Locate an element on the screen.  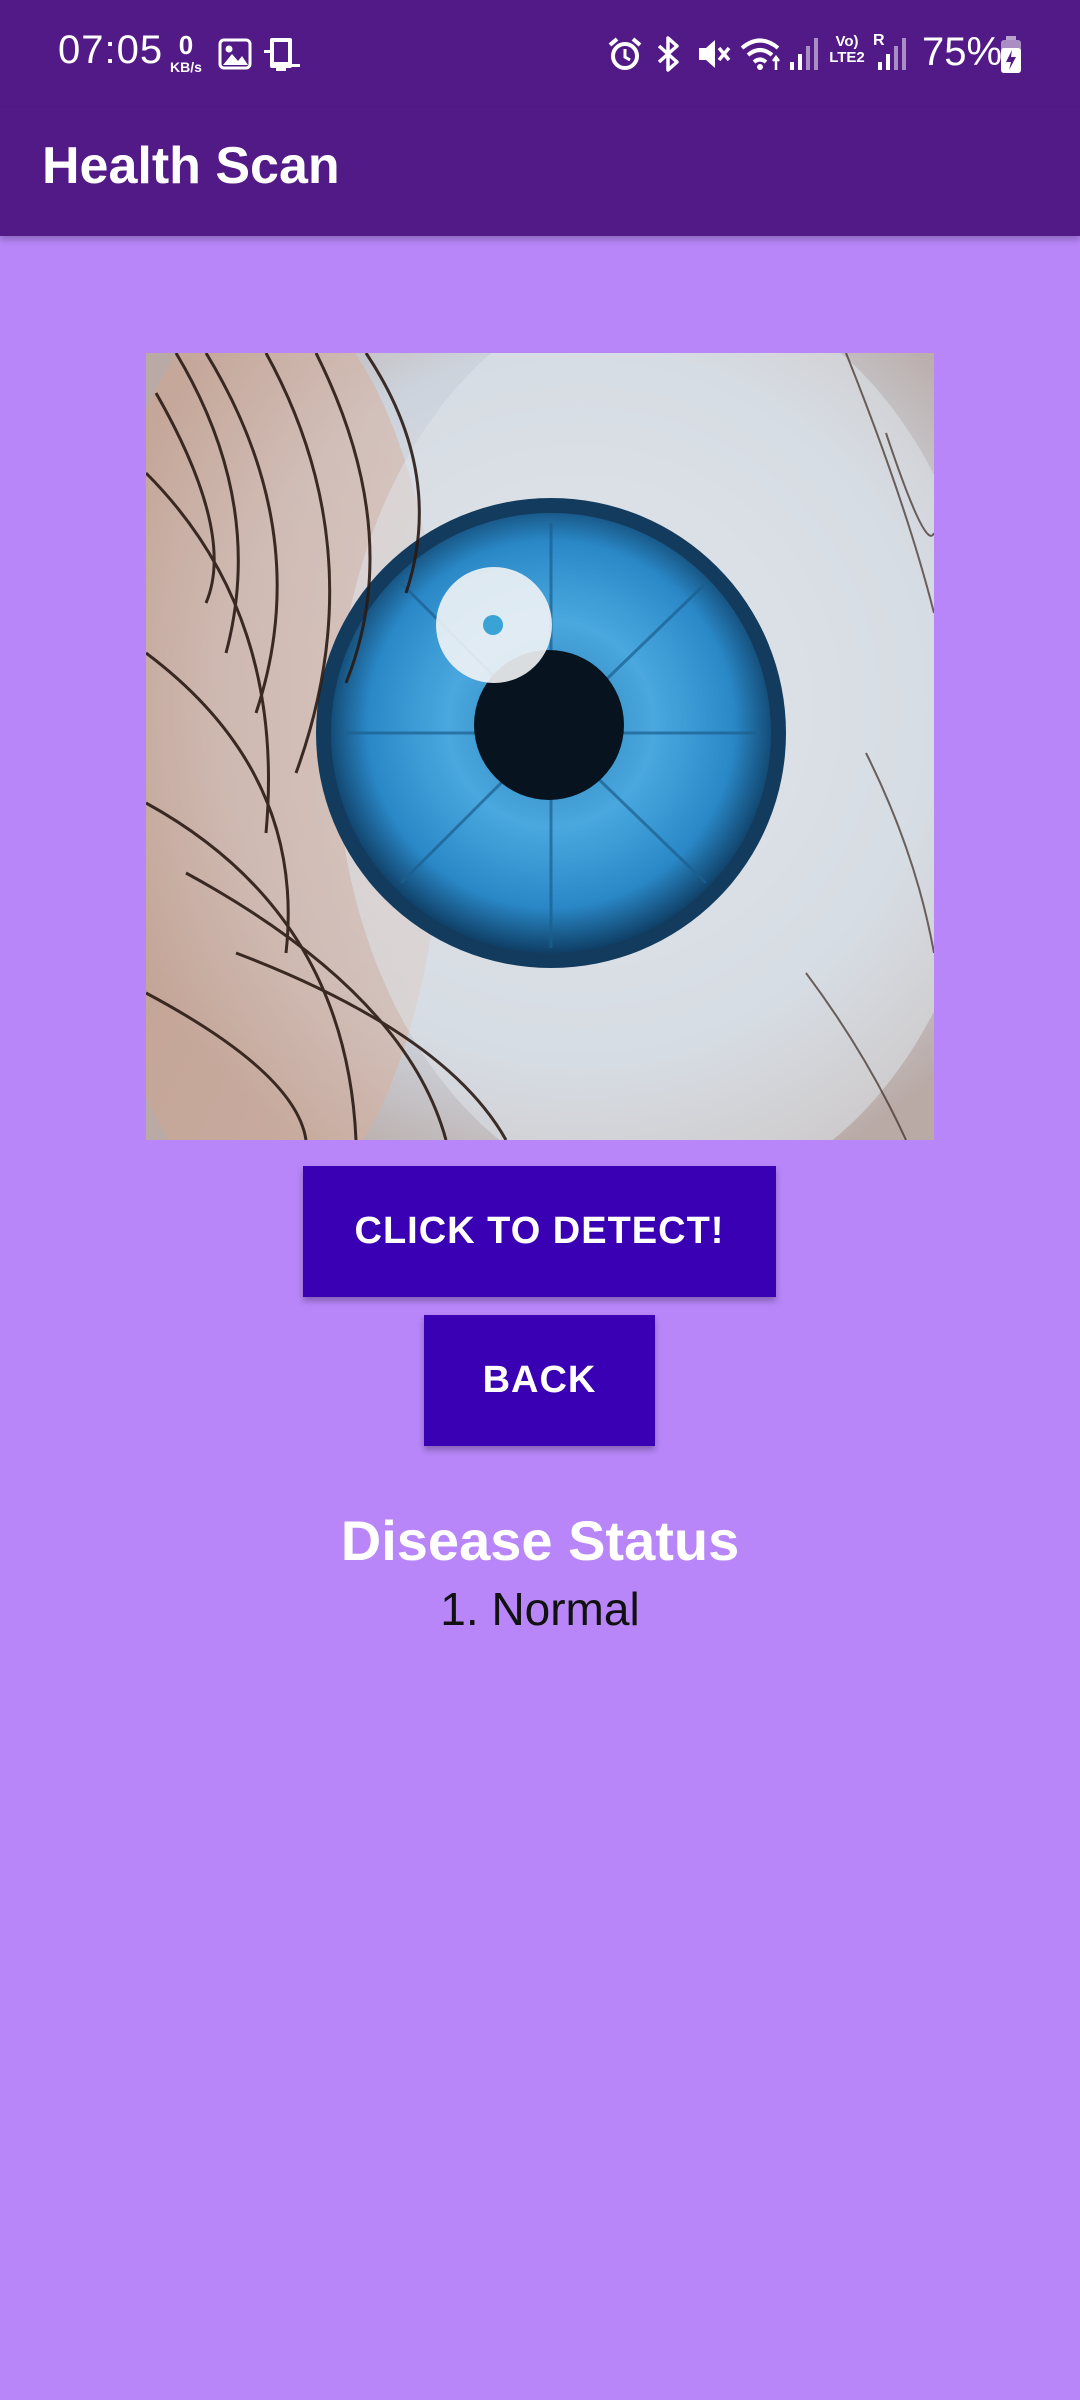
gallery-icon is located at coordinates (235, 56).